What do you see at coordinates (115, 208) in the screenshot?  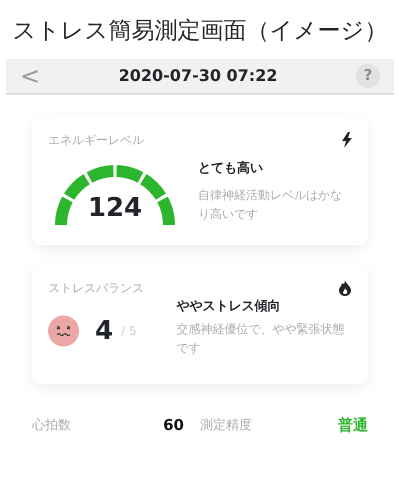 I see `gauge-value: 124` at bounding box center [115, 208].